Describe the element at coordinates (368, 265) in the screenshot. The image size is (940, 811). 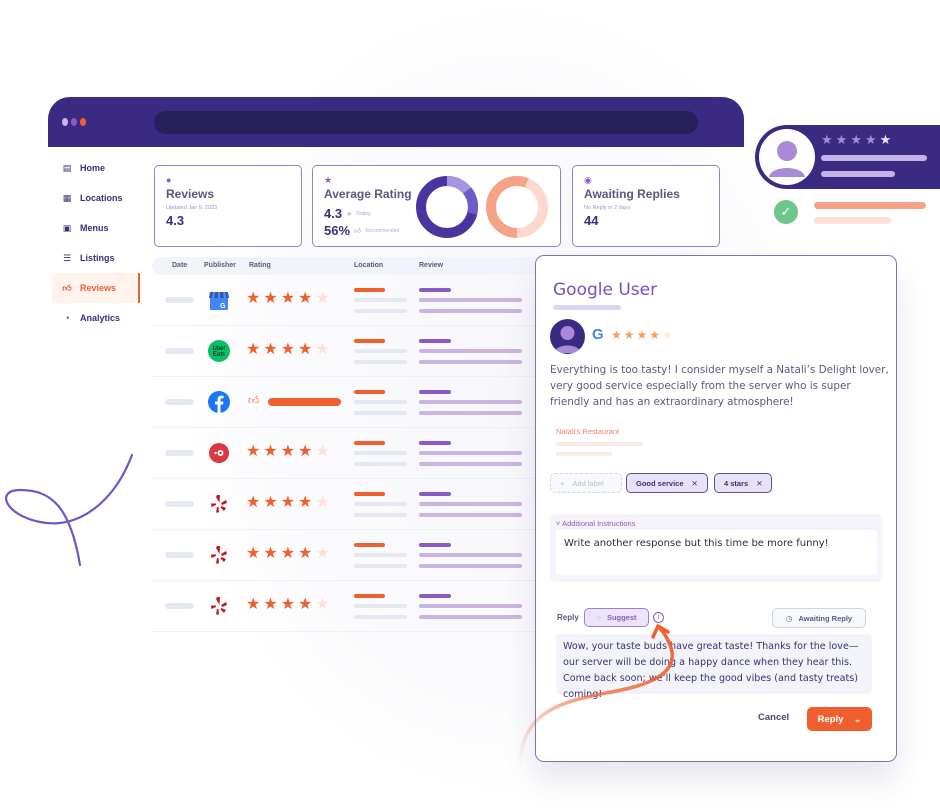
I see `column-header-location: Location` at that location.